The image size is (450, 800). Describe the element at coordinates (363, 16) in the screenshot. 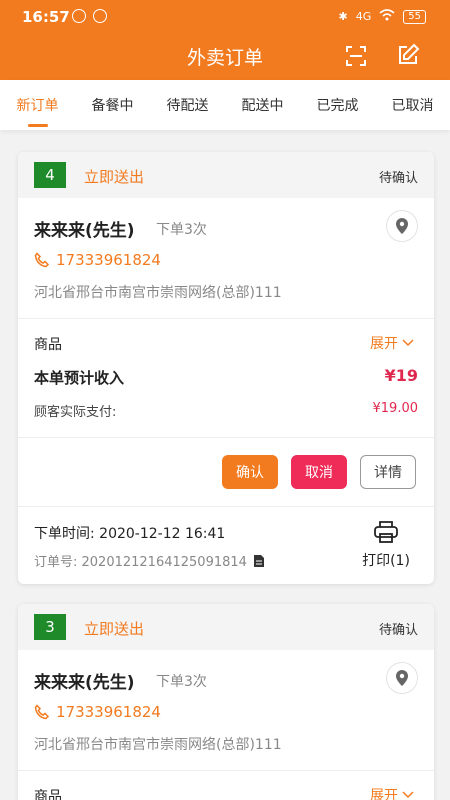

I see `network-label: 4G` at that location.